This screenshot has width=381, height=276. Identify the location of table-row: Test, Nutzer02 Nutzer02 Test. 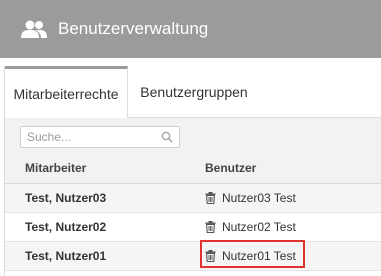
(193, 227).